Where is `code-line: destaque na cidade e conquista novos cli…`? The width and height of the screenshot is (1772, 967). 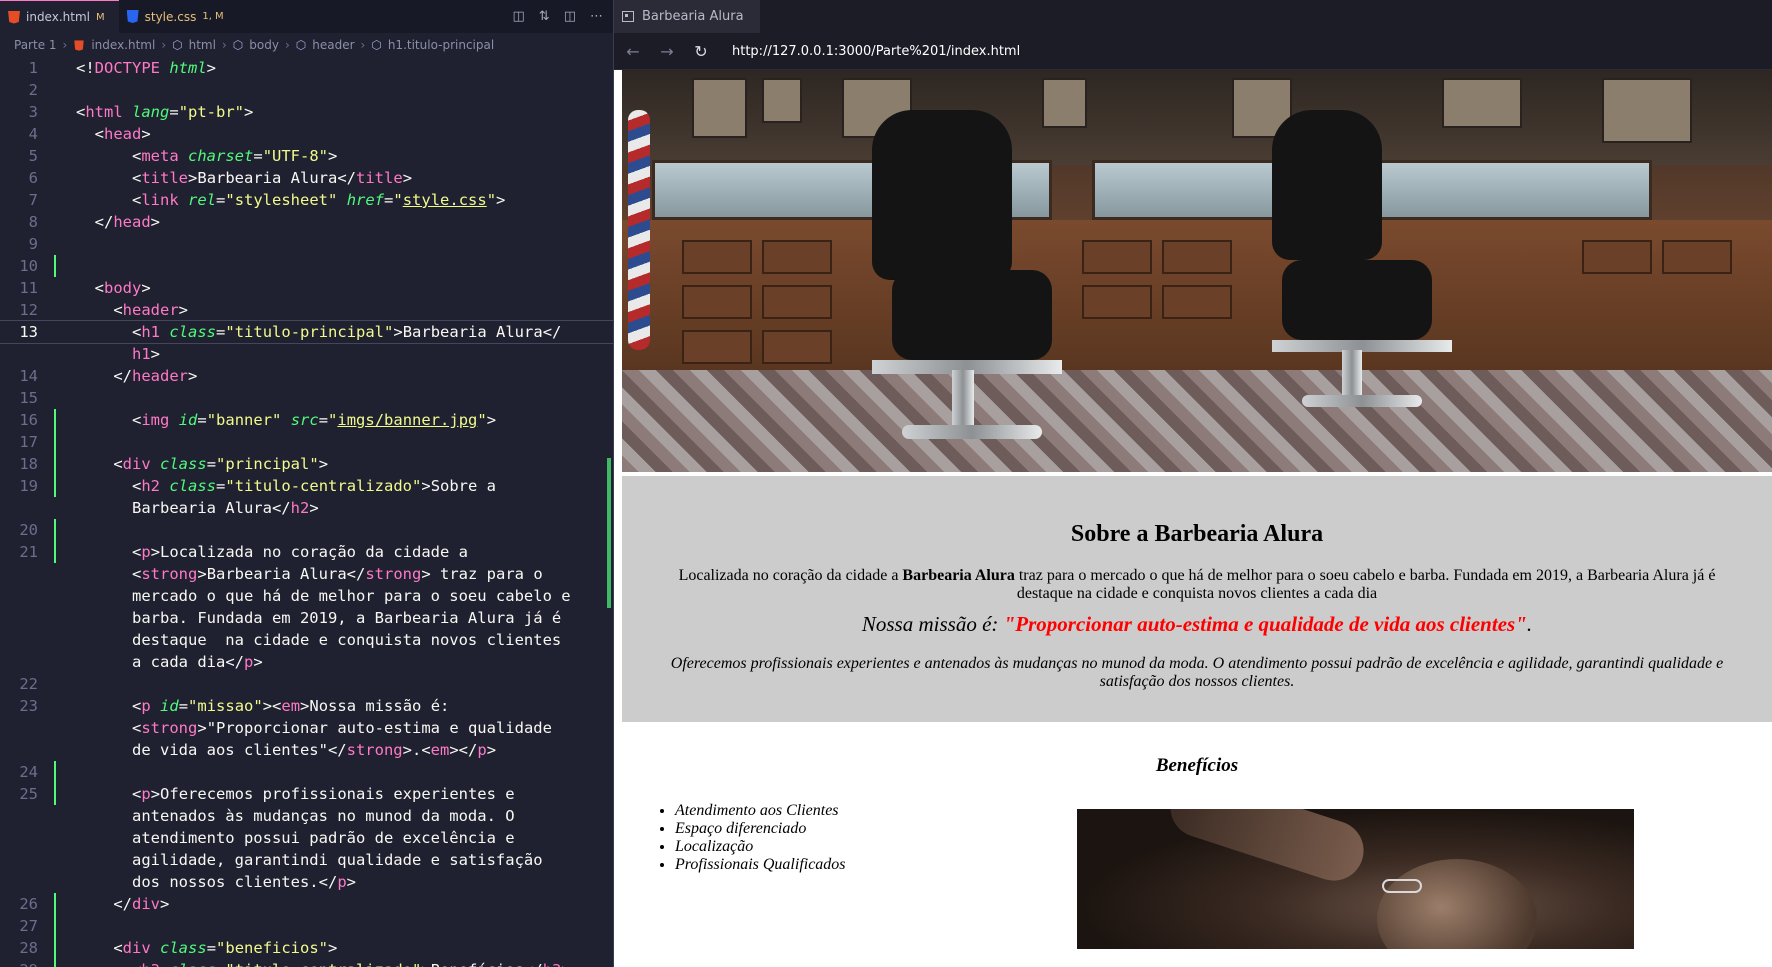 code-line: destaque na cidade e conquista novos cli… is located at coordinates (306, 640).